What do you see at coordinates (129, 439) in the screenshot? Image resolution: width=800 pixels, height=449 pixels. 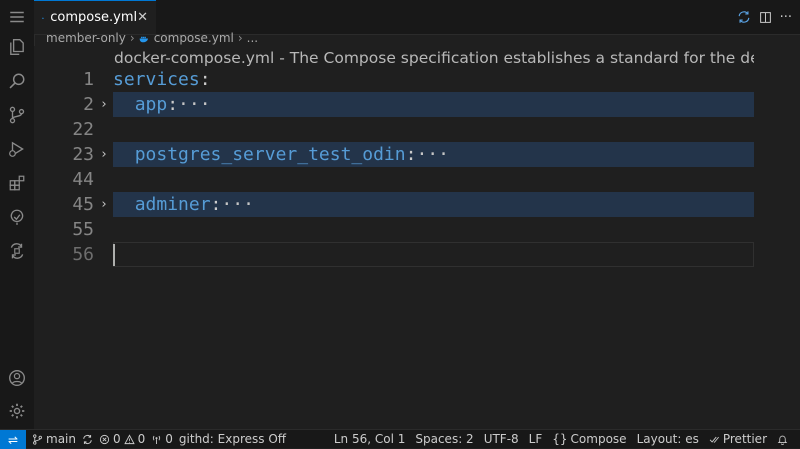 I see `warning-icon` at bounding box center [129, 439].